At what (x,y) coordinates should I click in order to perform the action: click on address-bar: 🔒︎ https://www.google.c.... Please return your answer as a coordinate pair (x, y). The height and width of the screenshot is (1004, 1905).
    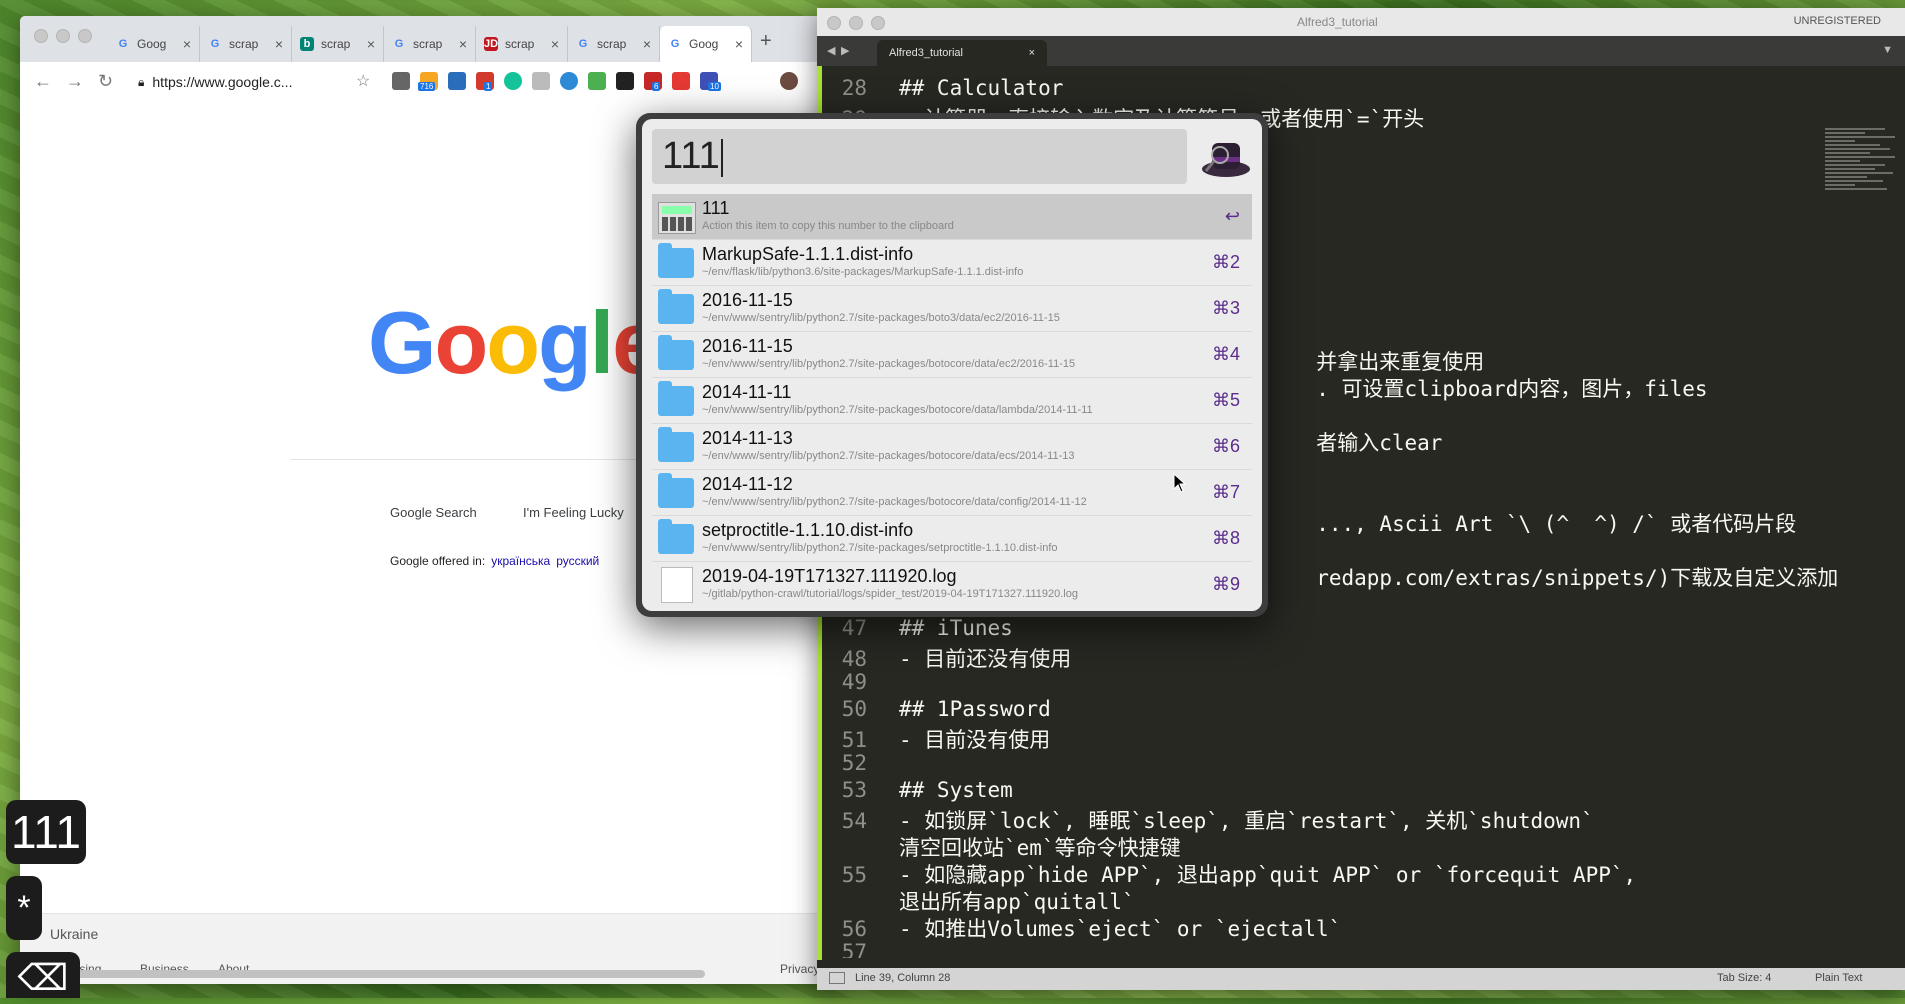
    Looking at the image, I should click on (240, 82).